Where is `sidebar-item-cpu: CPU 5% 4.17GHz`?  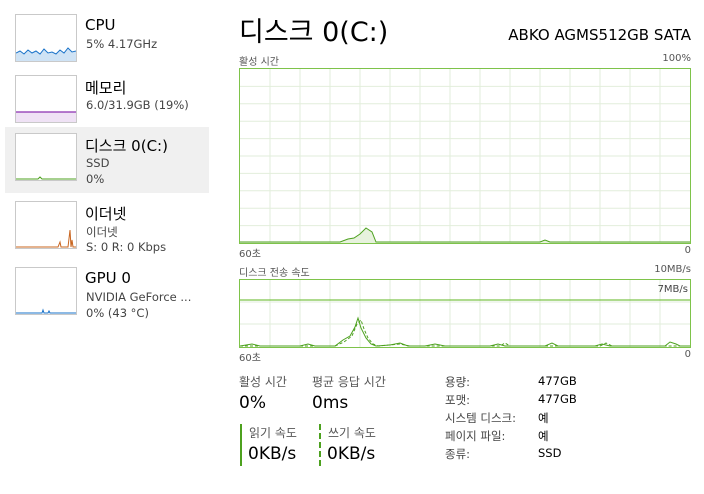
sidebar-item-cpu: CPU 5% 4.17GHz is located at coordinates (107, 41).